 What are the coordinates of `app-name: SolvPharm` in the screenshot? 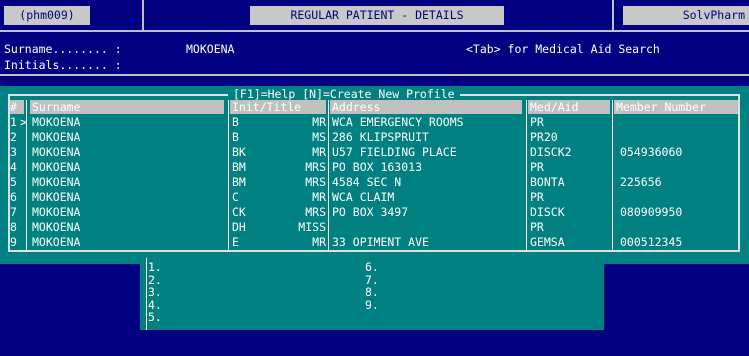 It's located at (686, 15).